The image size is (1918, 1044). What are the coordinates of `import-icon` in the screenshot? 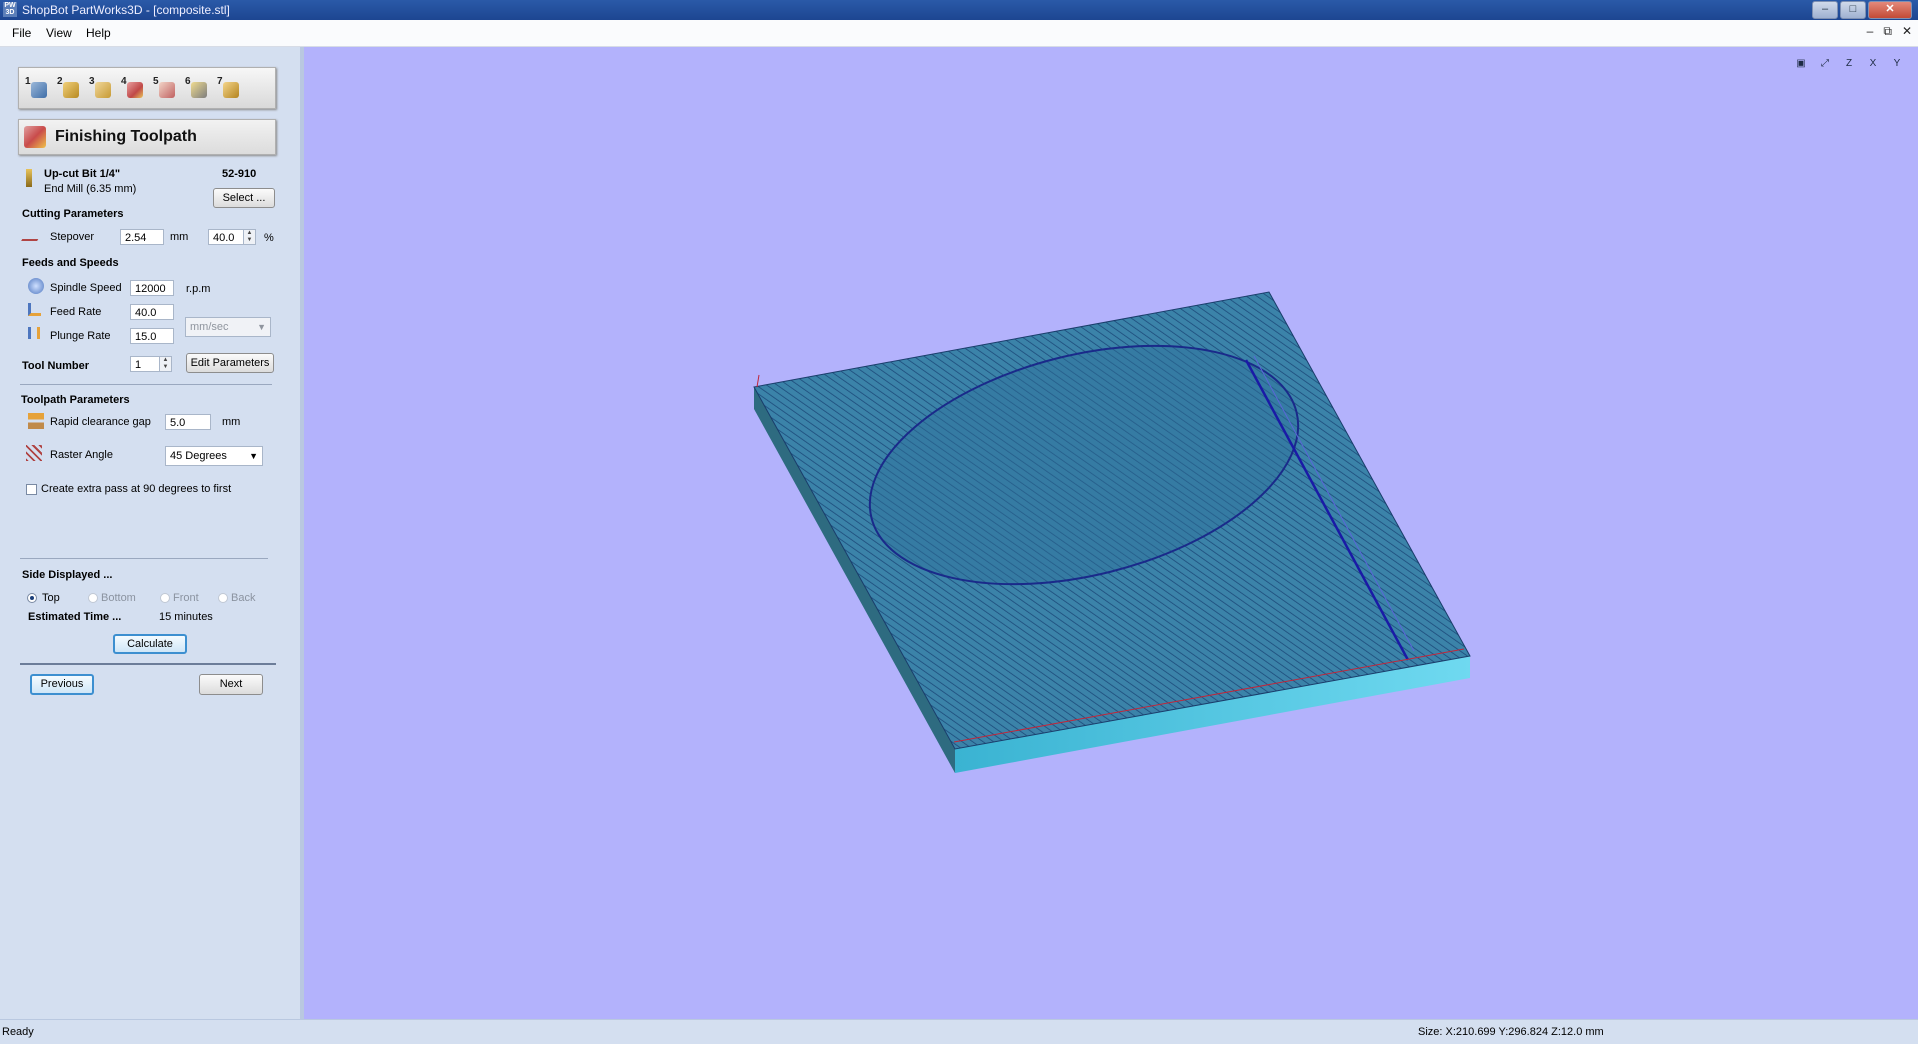 It's located at (71, 90).